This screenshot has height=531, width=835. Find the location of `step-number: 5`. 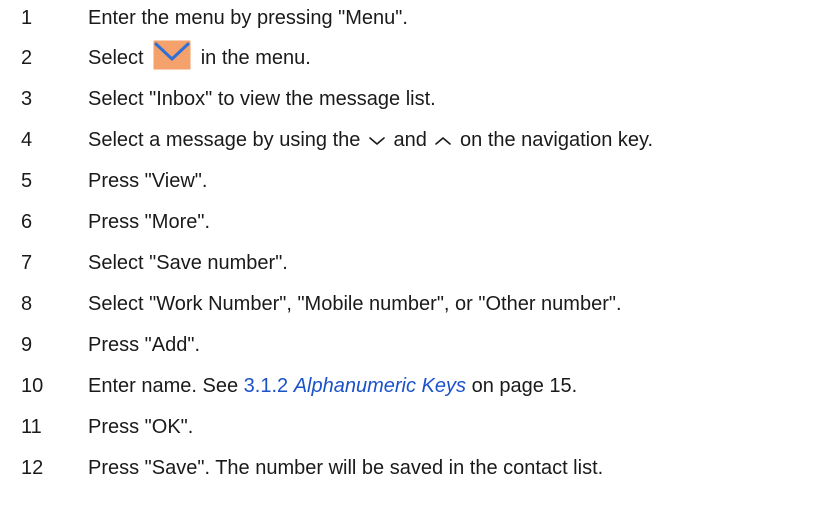

step-number: 5 is located at coordinates (27, 181).